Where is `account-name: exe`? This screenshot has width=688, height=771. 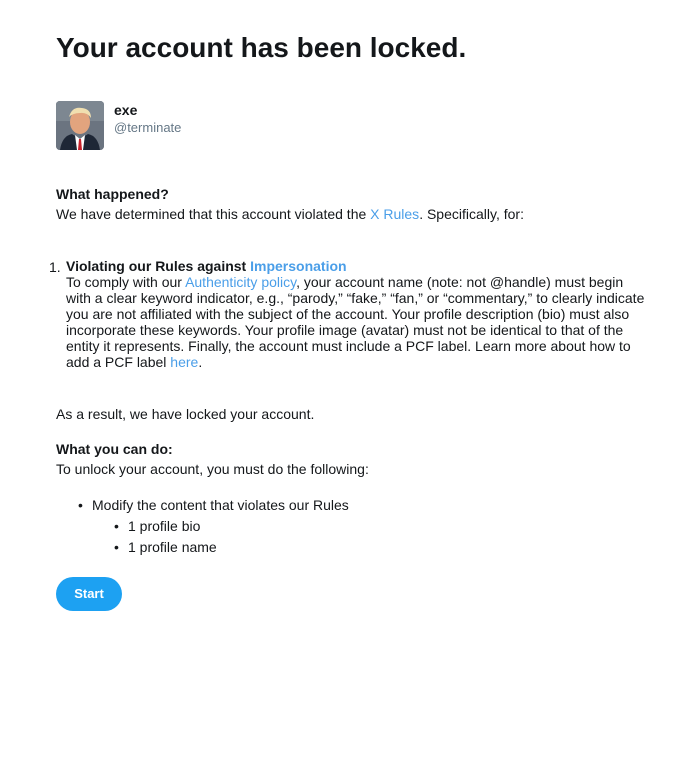 account-name: exe is located at coordinates (126, 110).